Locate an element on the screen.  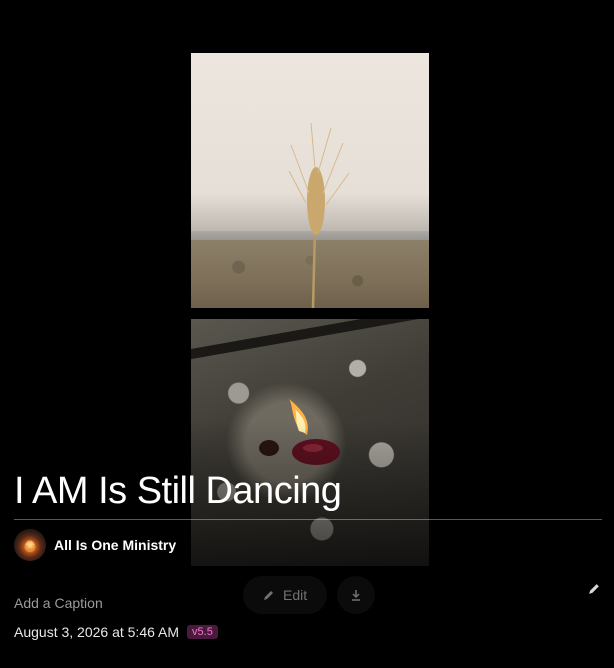
avatar: ✺ is located at coordinates (30, 545).